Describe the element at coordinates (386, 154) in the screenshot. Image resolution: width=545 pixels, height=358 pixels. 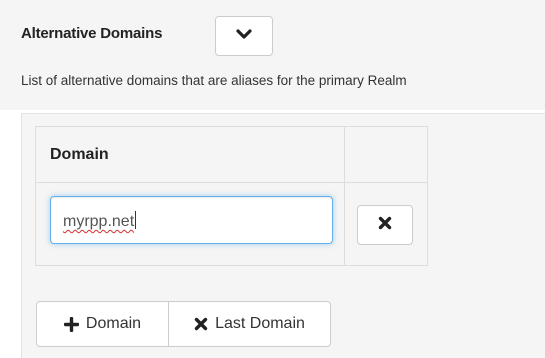
I see `column-header-actions` at that location.